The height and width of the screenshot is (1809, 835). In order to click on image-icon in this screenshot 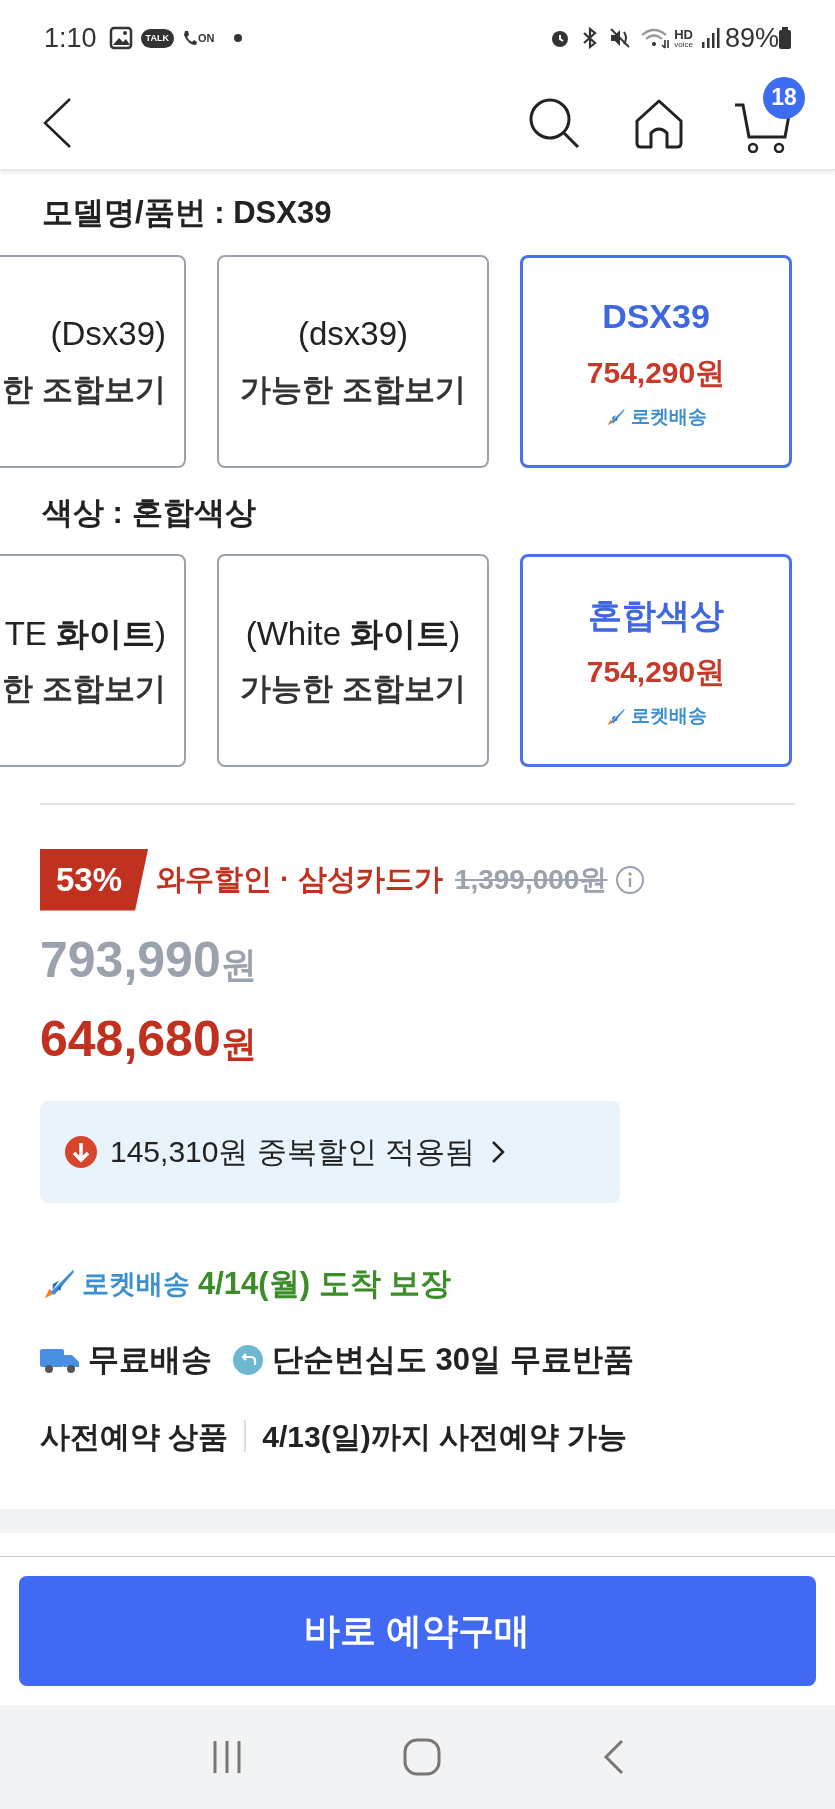, I will do `click(120, 38)`.